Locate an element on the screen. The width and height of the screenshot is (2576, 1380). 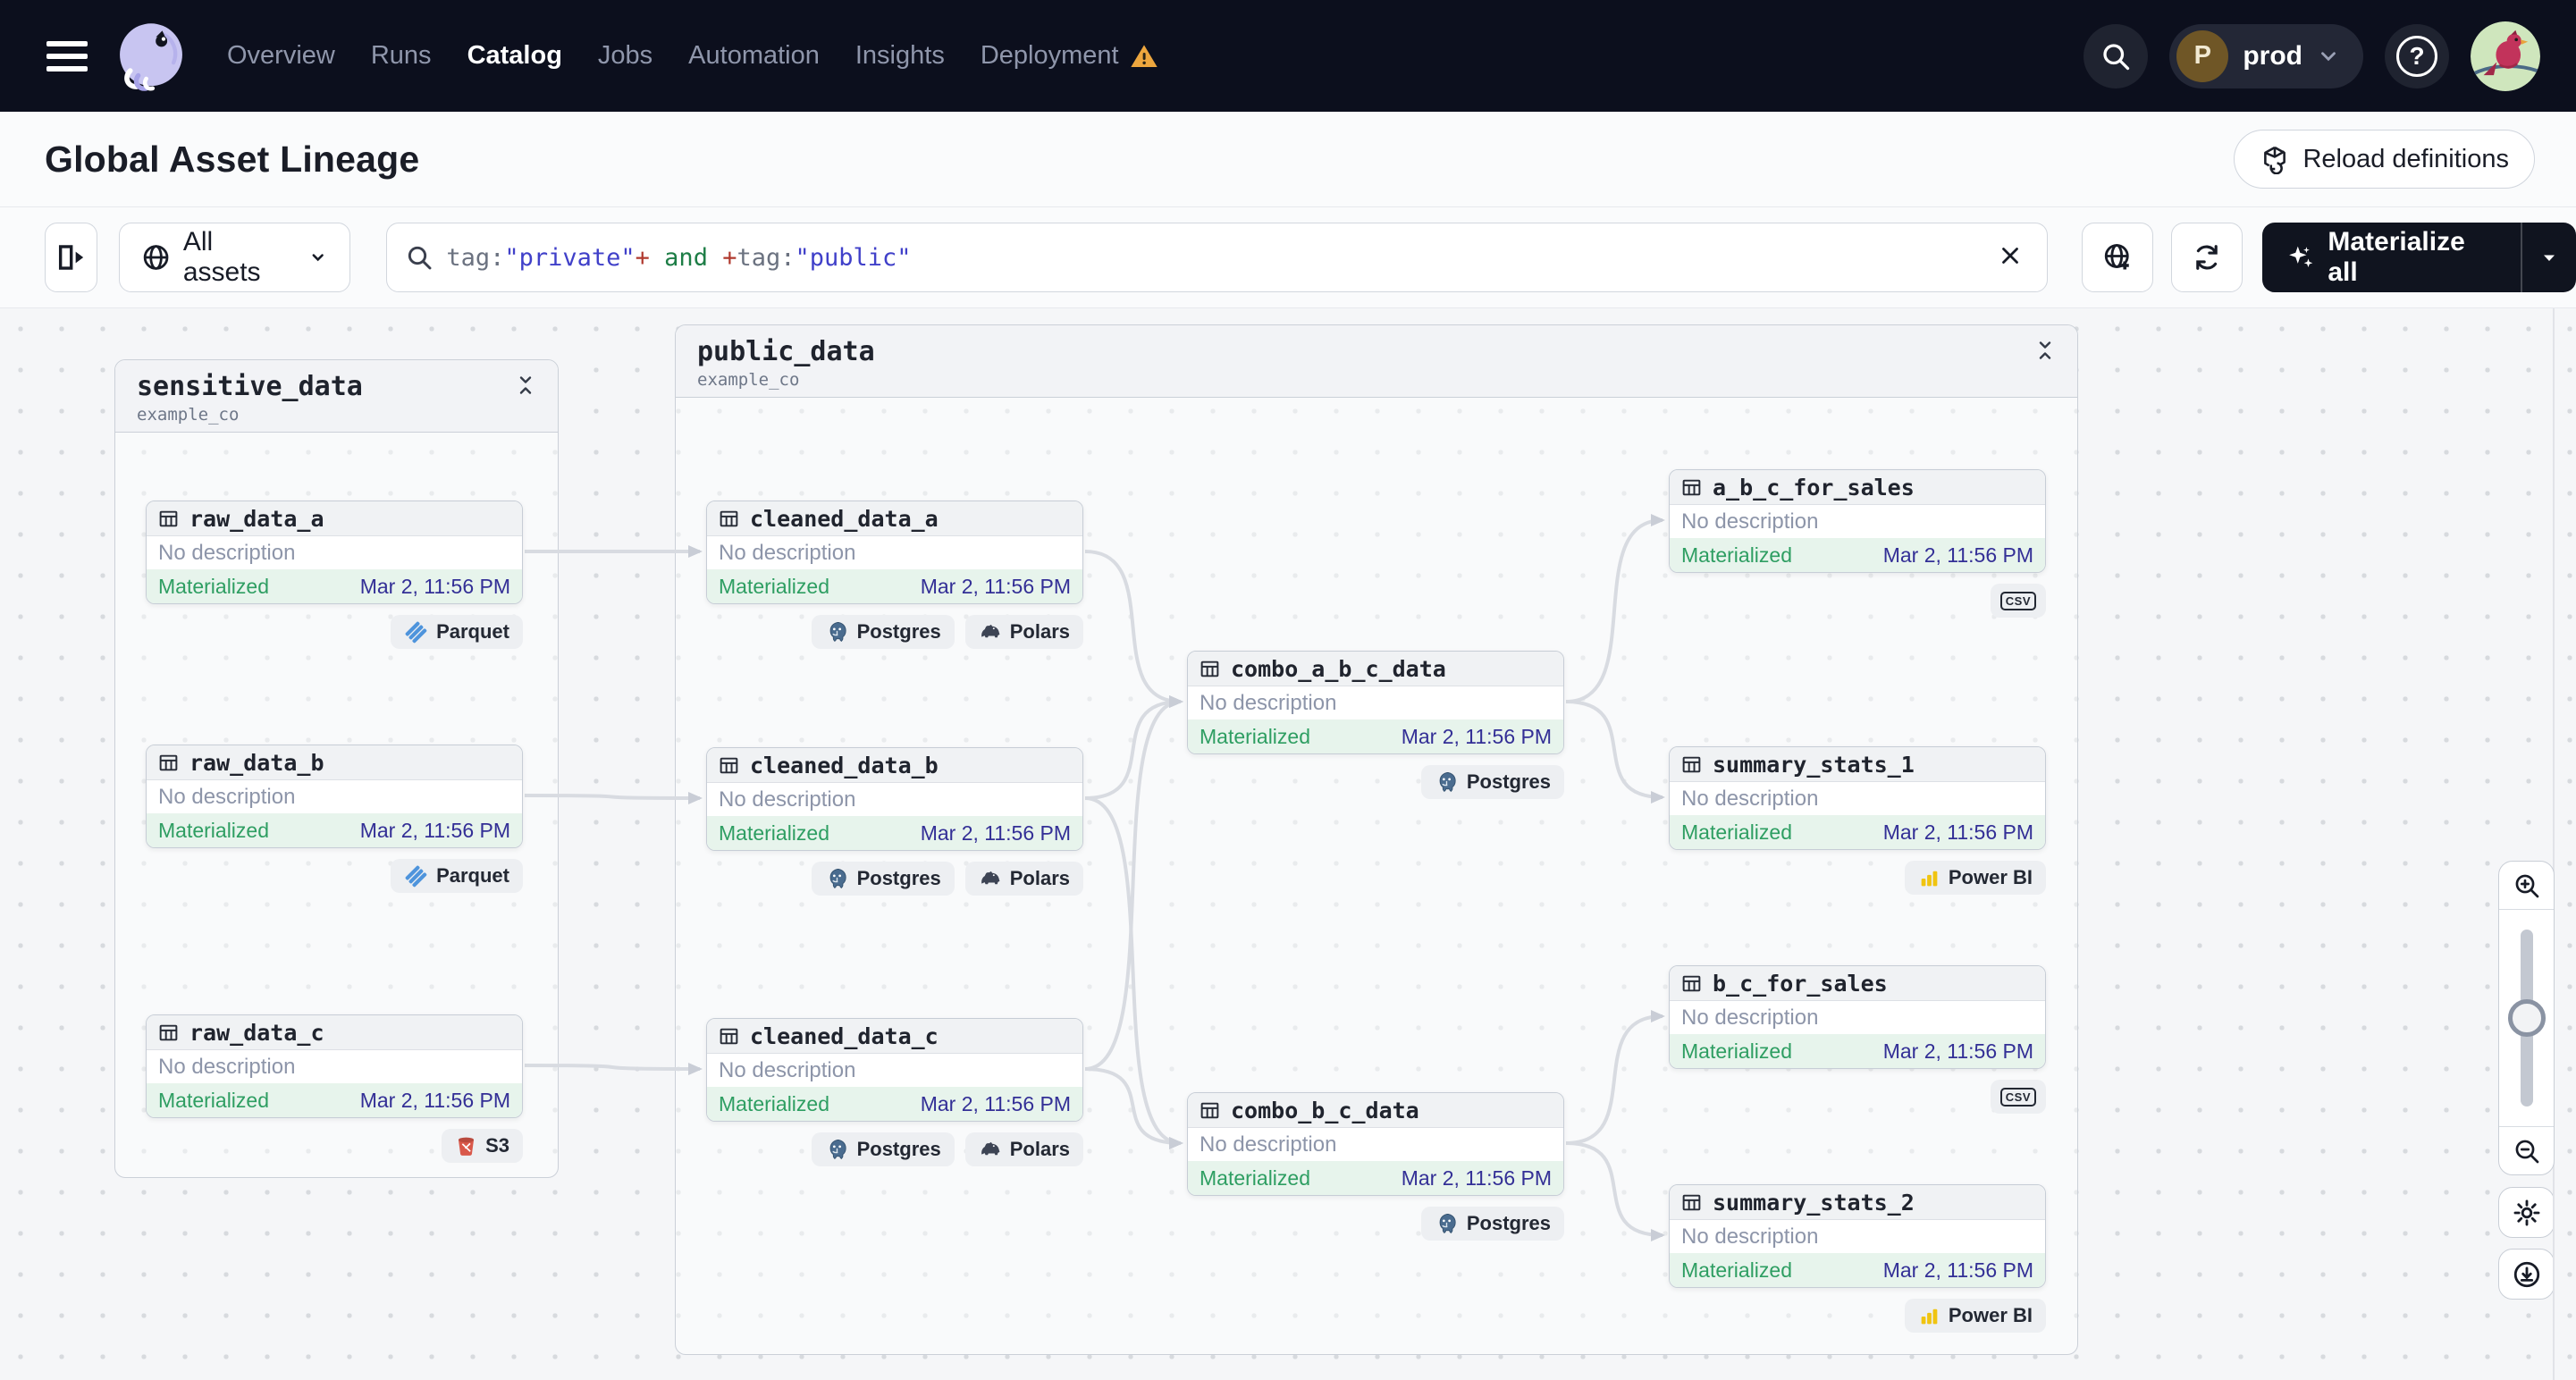
refresh-graph-button is located at coordinates (2207, 257).